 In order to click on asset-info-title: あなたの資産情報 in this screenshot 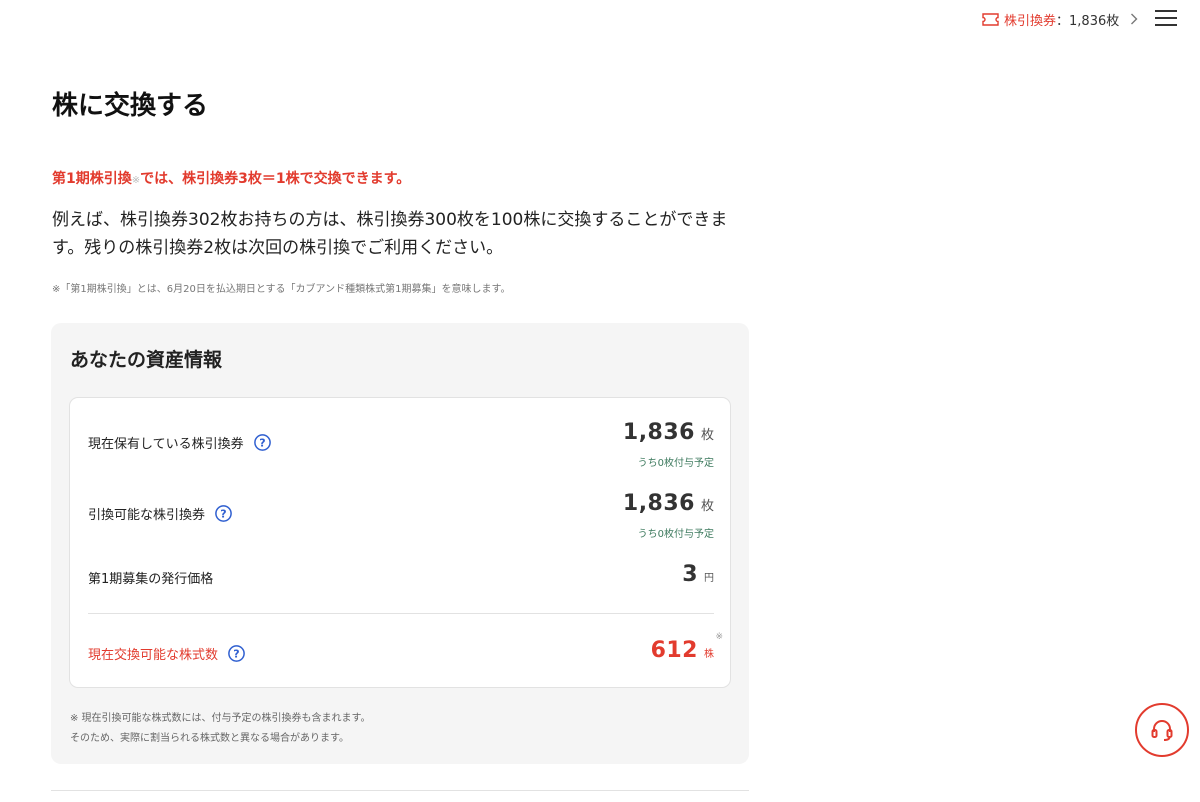, I will do `click(146, 360)`.